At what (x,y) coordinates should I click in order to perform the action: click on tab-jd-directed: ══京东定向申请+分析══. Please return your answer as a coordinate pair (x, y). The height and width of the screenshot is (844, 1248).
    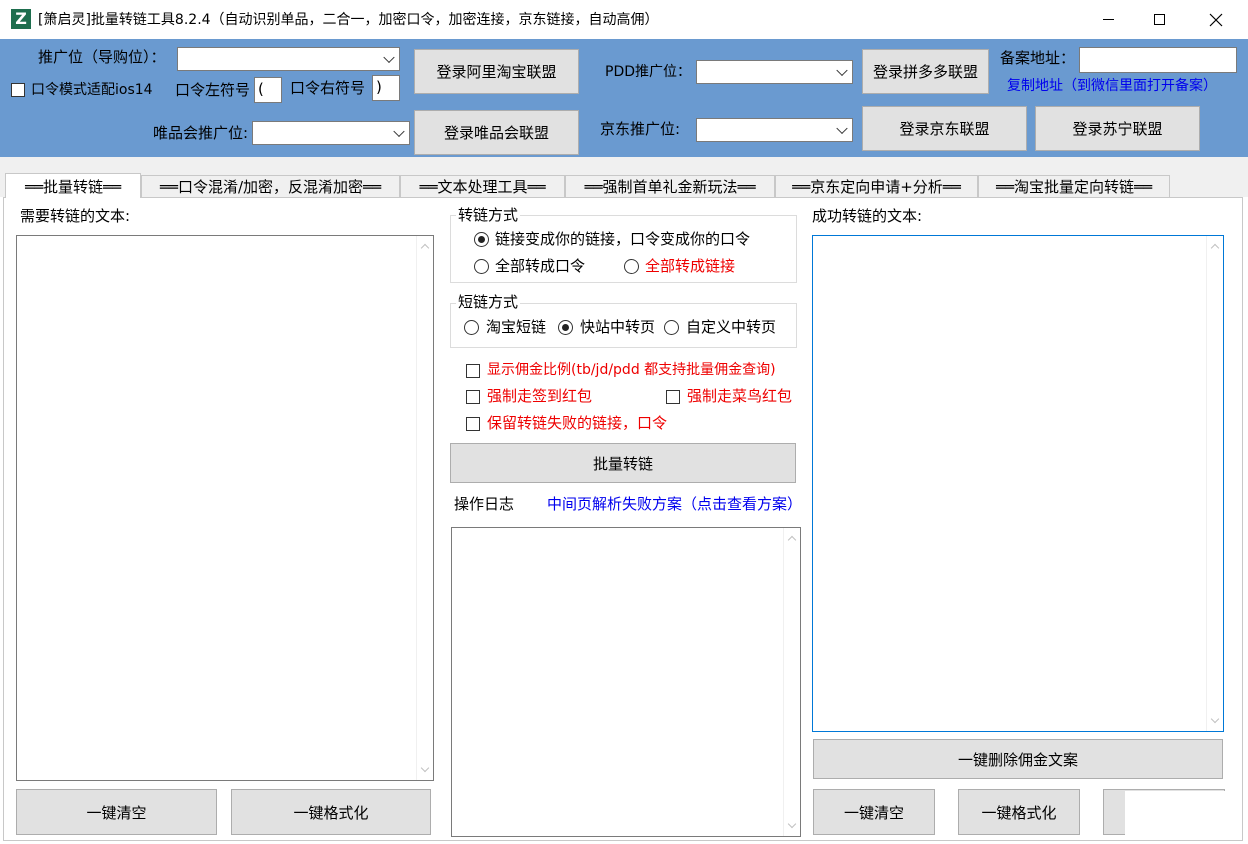
    Looking at the image, I should click on (876, 186).